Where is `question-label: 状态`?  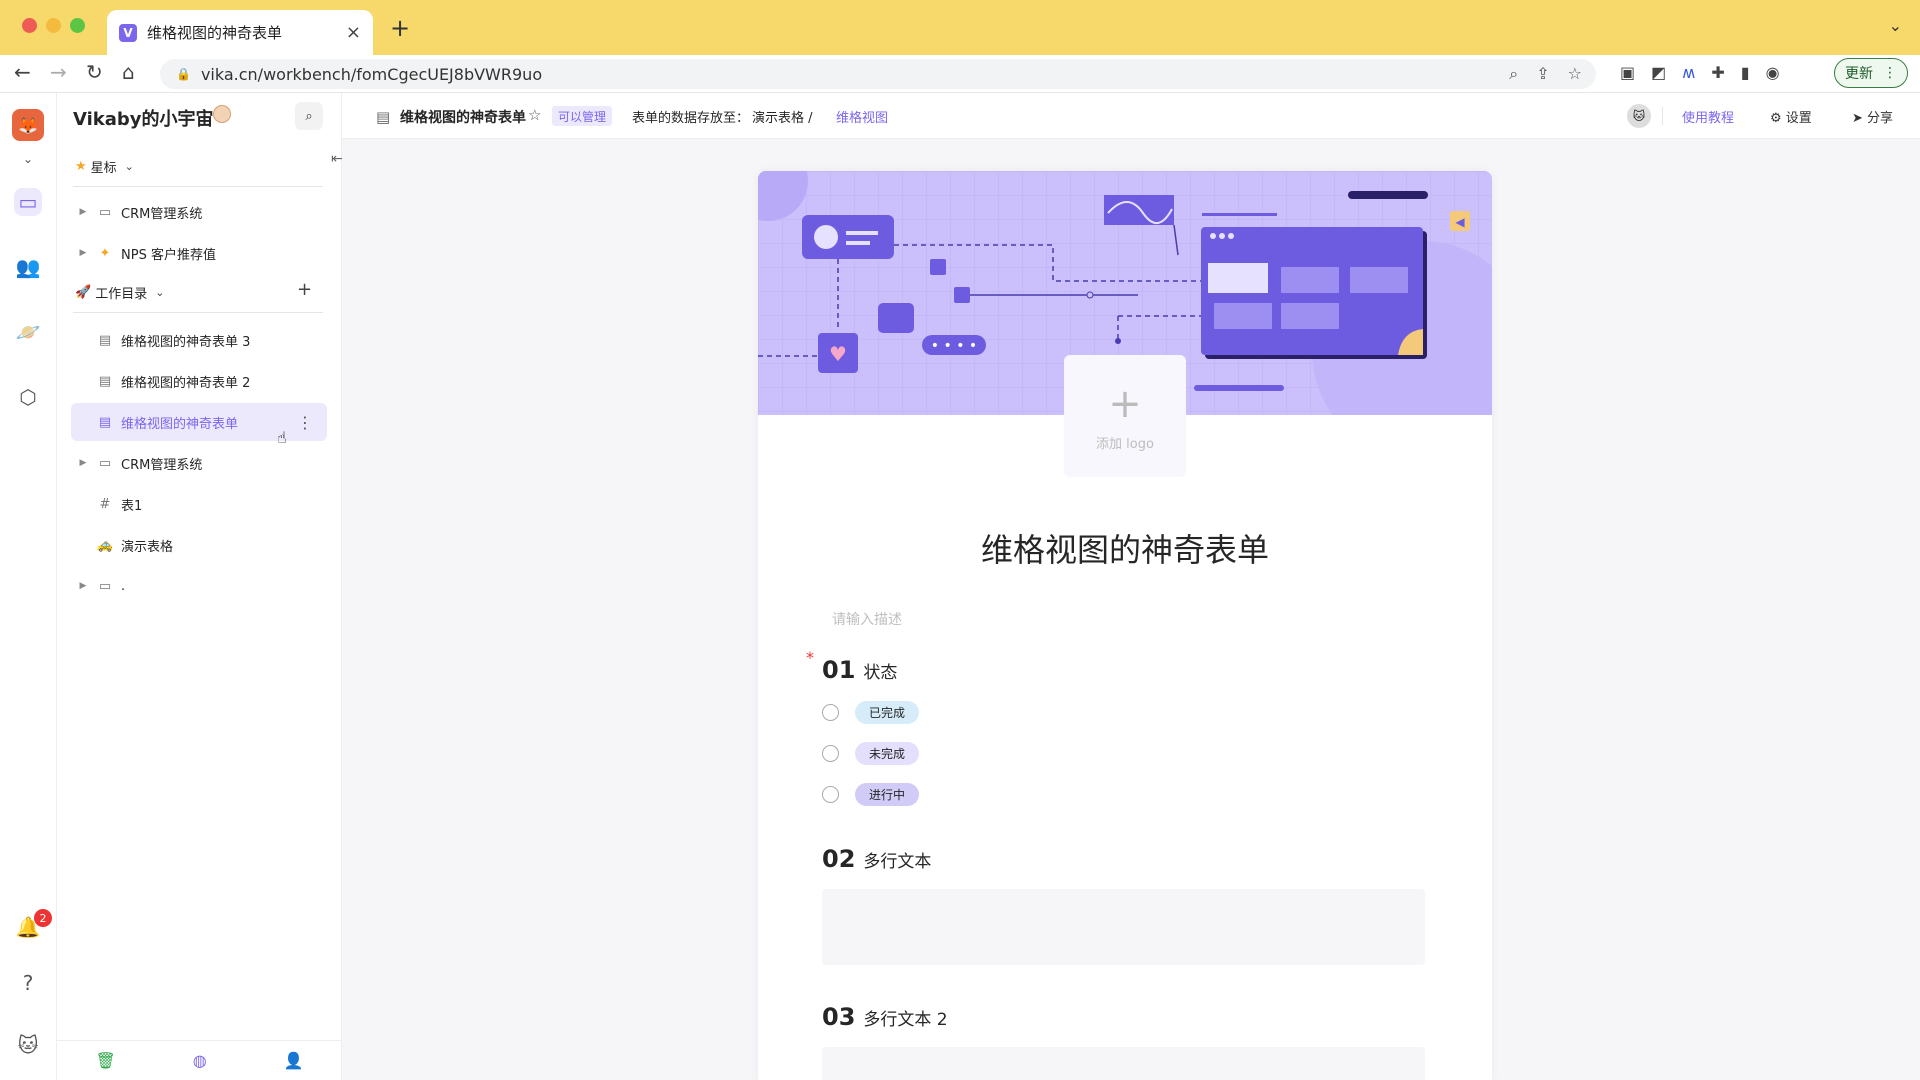
question-label: 状态 is located at coordinates (880, 673).